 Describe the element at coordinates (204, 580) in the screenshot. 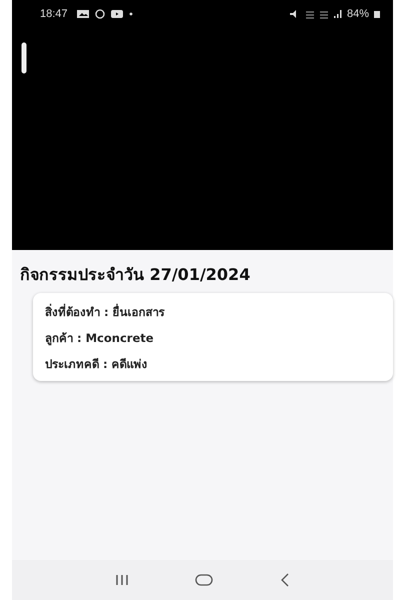

I see `home-icon` at that location.